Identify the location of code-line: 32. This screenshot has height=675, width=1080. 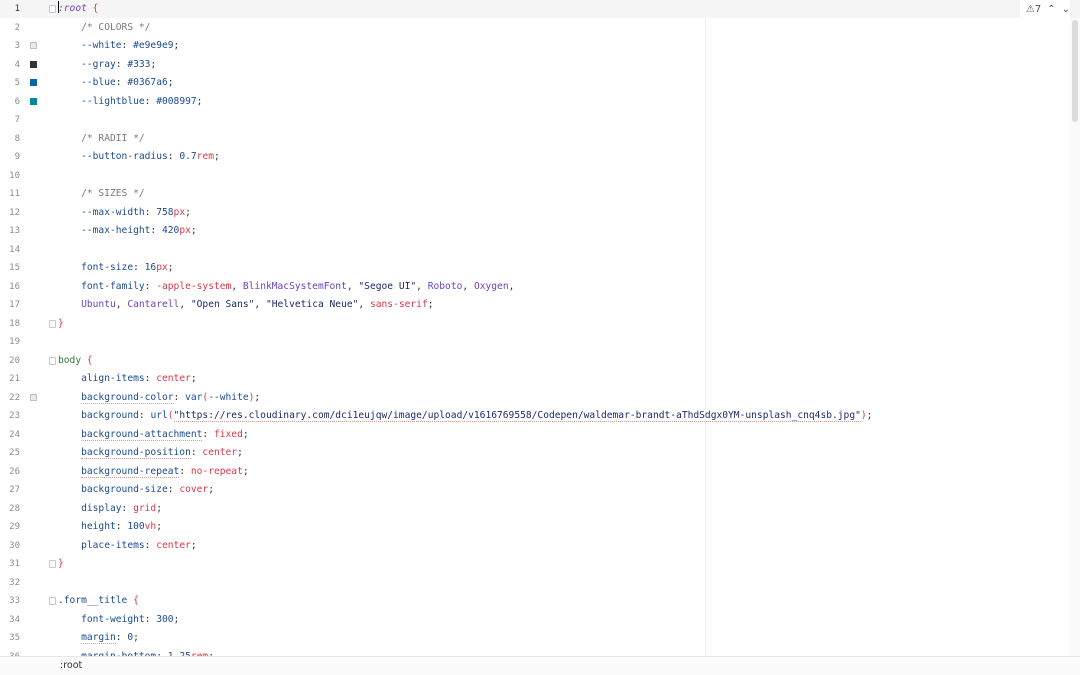
(540, 583).